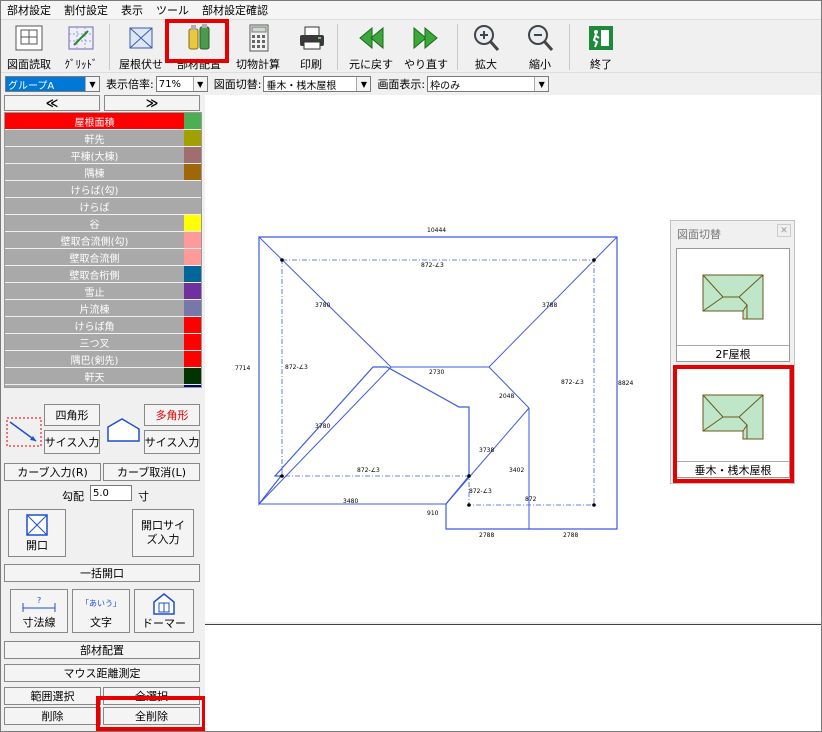 Image resolution: width=822 pixels, height=732 pixels. What do you see at coordinates (426, 64) in the screenshot?
I see `redo-label: やり直す` at bounding box center [426, 64].